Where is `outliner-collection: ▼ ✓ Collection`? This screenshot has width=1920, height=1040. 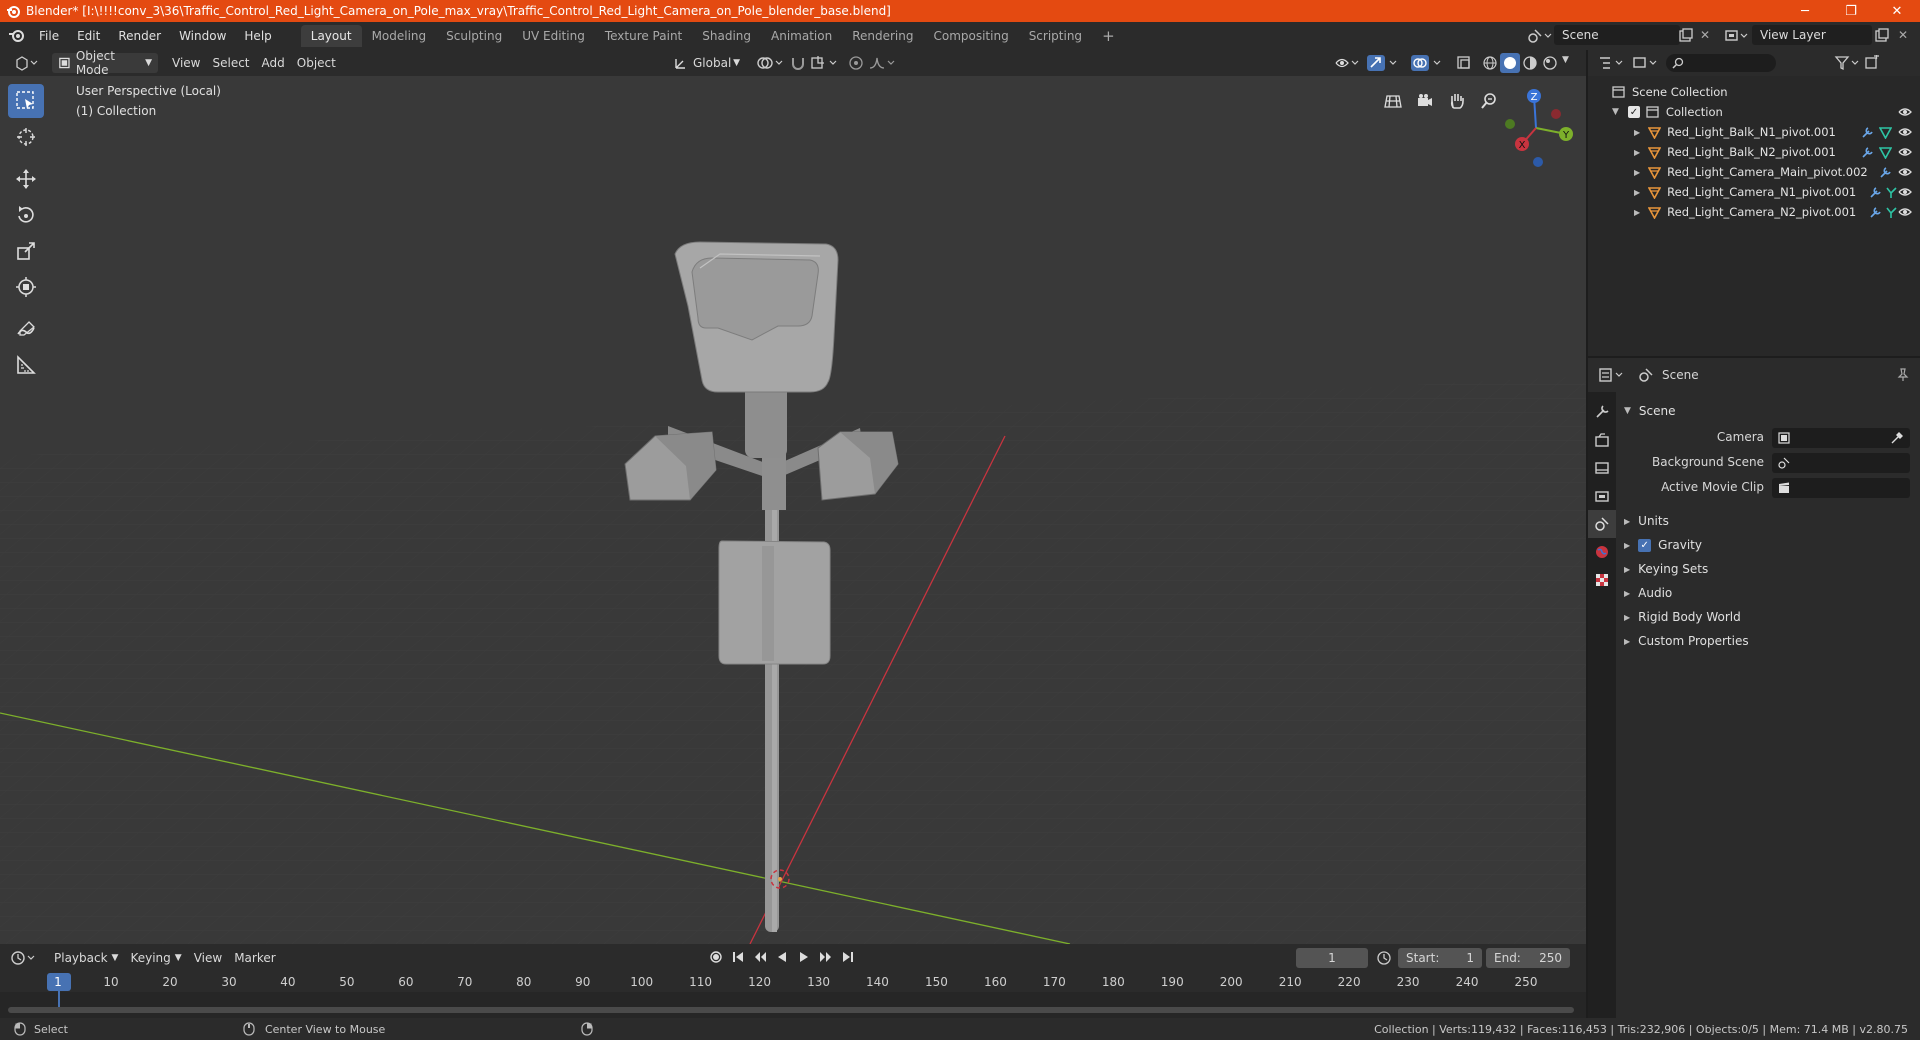 outliner-collection: ▼ ✓ Collection is located at coordinates (1754, 112).